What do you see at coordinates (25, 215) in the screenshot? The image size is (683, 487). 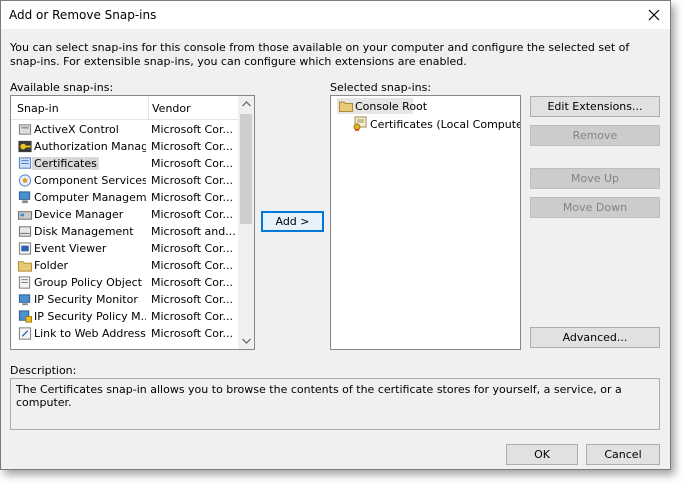 I see `device-manager-icon` at bounding box center [25, 215].